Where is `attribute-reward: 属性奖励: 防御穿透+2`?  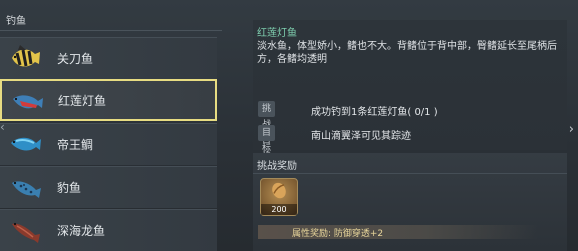 attribute-reward: 属性奖励: 防御穿透+2 is located at coordinates (338, 234).